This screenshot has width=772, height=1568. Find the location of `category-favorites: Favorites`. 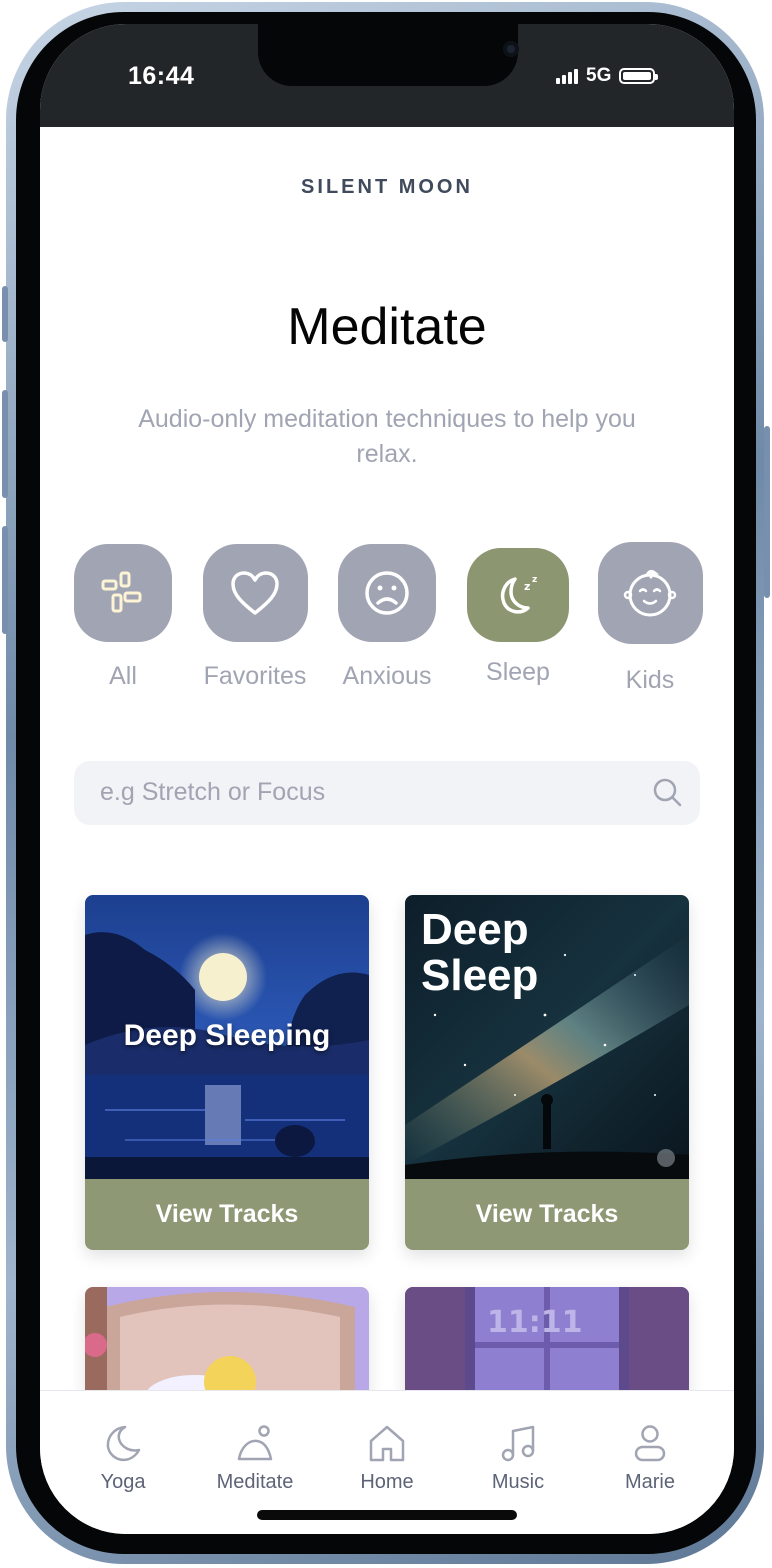

category-favorites: Favorites is located at coordinates (255, 617).